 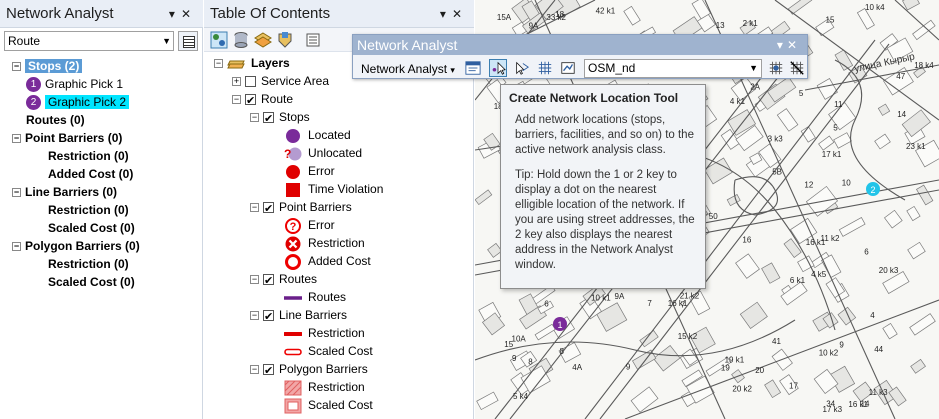 What do you see at coordinates (78, 102) in the screenshot?
I see `na-tree-item: 2 Graphic Pick 2` at bounding box center [78, 102].